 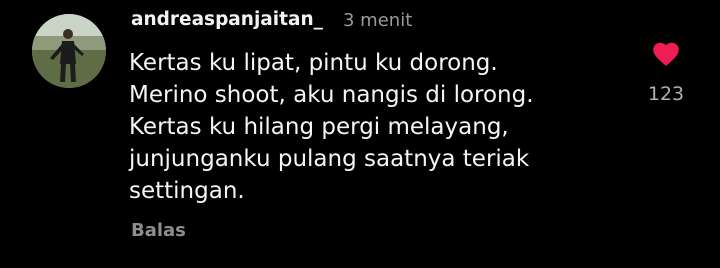 I want to click on heart-icon, so click(x=666, y=54).